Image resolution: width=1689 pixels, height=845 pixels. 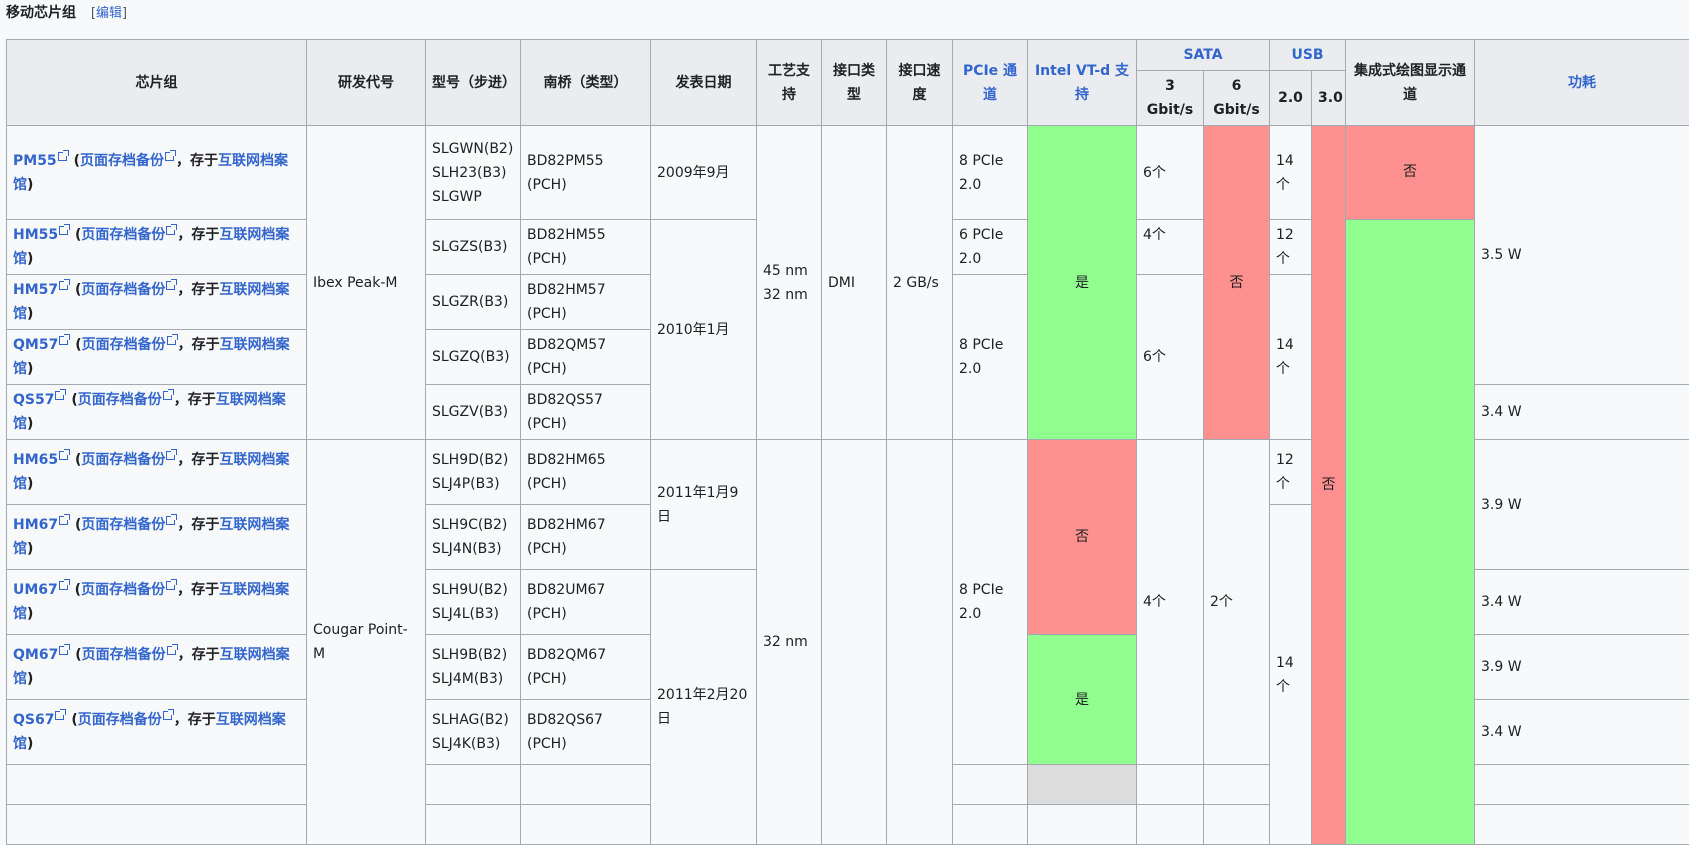 I want to click on date-cell: 2009年9月, so click(x=703, y=172).